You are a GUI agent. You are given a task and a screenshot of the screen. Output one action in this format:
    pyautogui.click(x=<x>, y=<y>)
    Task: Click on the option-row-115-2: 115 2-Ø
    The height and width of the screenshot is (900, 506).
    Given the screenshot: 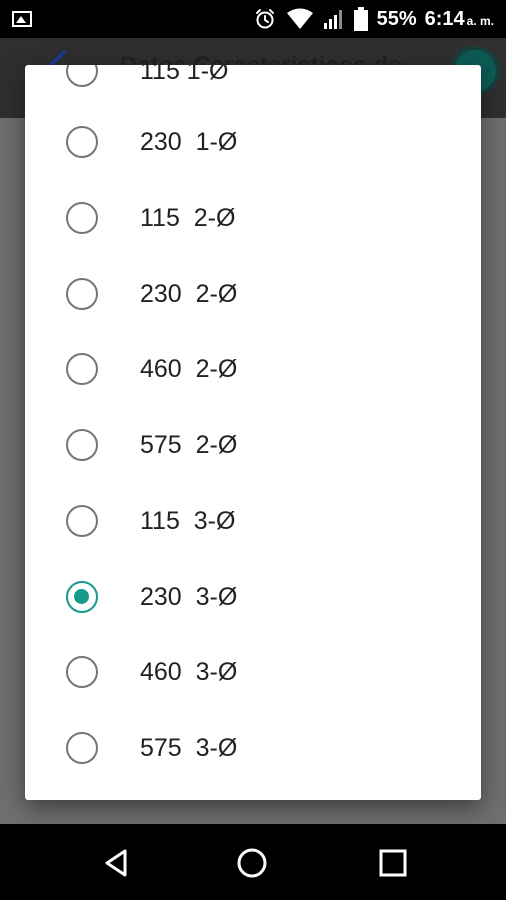 What is the action you would take?
    pyautogui.click(x=253, y=218)
    